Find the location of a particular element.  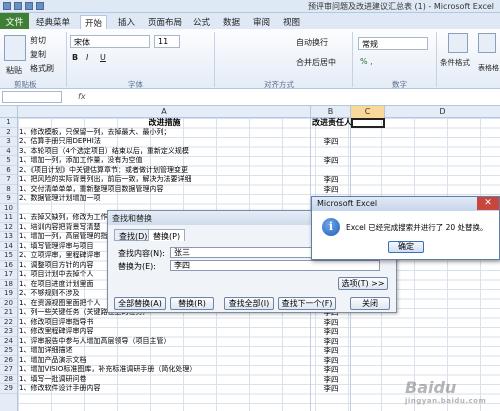

row-header: 6 is located at coordinates (8, 170).